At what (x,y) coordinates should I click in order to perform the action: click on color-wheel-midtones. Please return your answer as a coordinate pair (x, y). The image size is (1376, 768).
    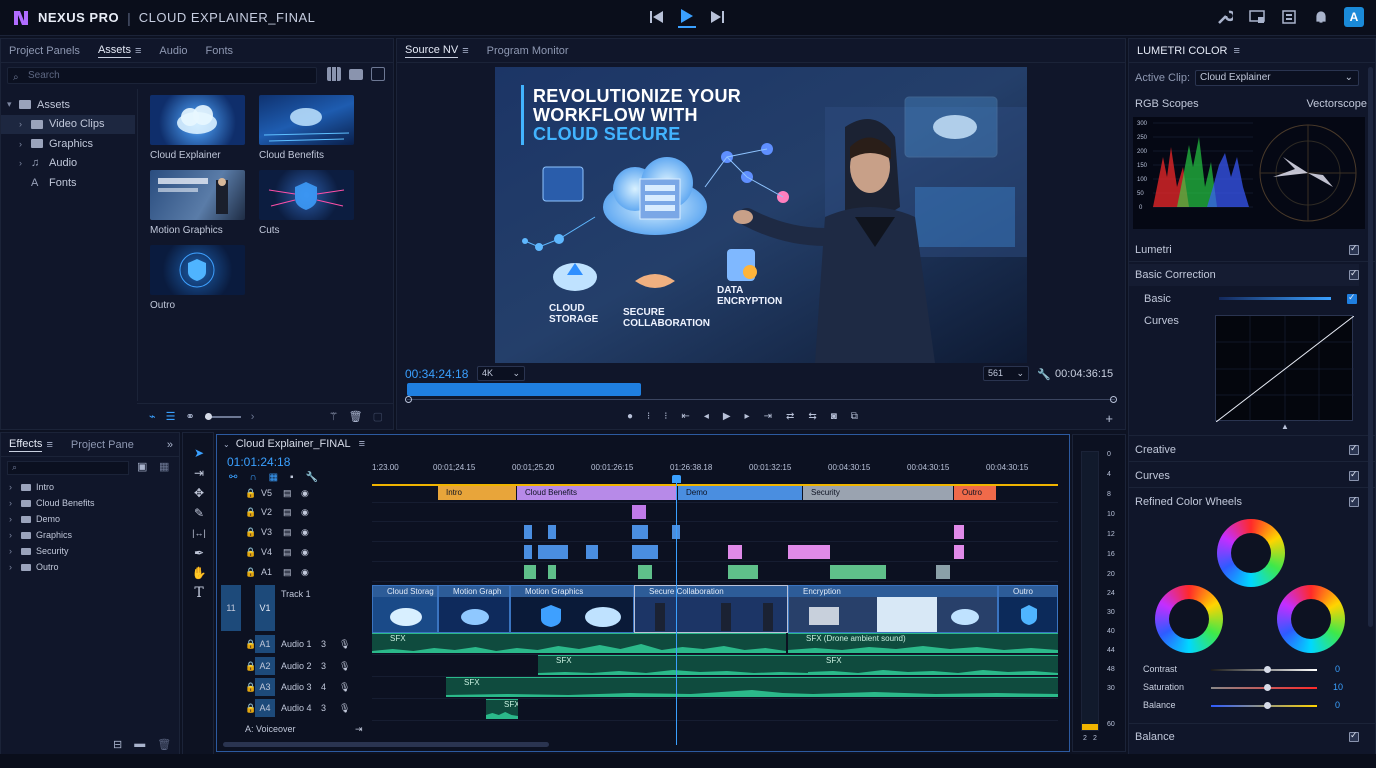
    Looking at the image, I should click on (1251, 553).